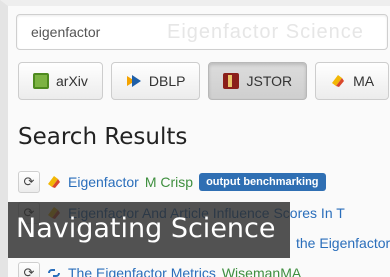  Describe the element at coordinates (338, 81) in the screenshot. I see `ma-icon` at that location.